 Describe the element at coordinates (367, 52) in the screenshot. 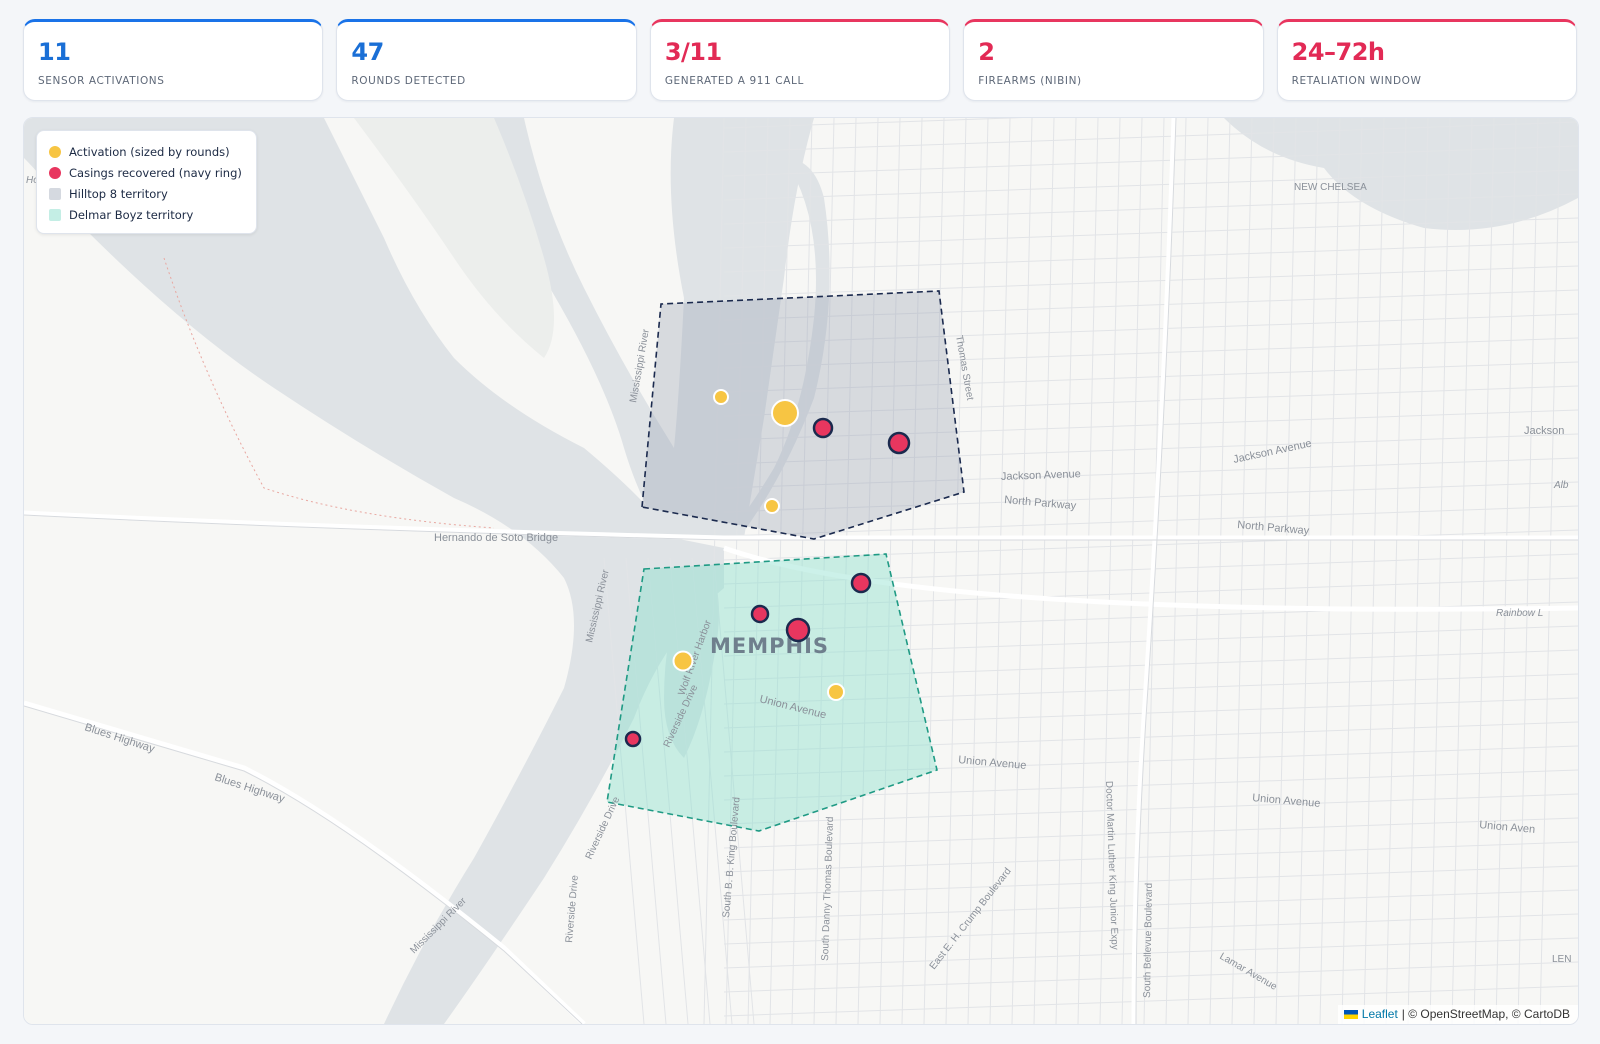

I see `stat-value: 47` at that location.